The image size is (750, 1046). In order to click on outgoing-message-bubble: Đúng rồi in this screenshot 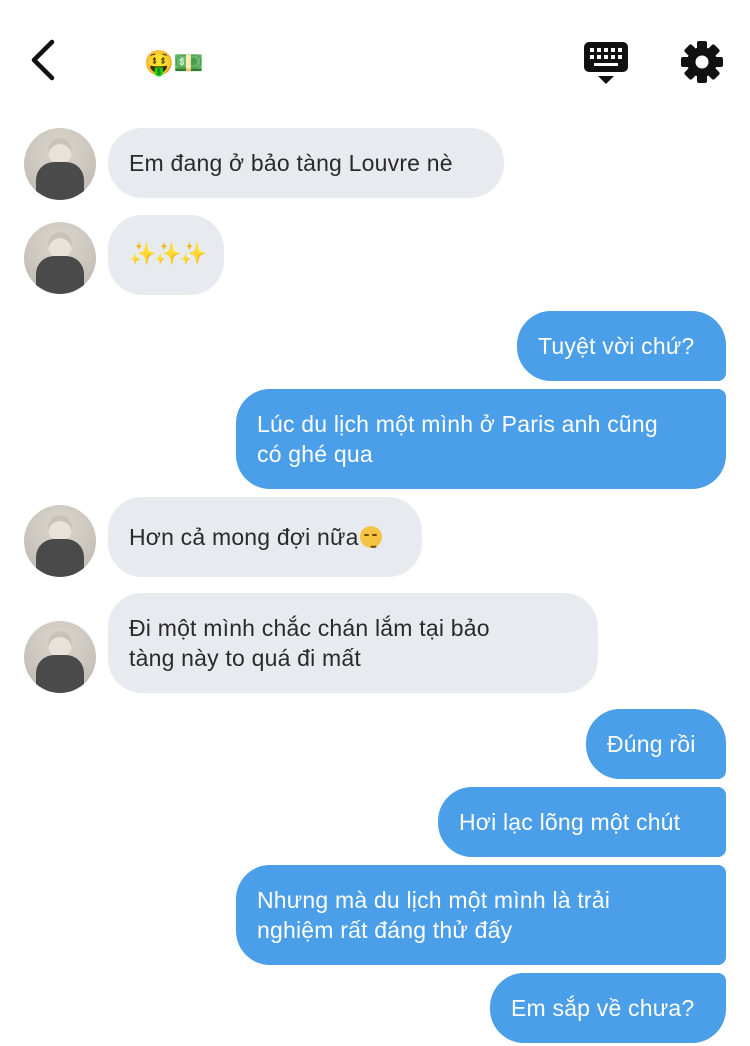, I will do `click(656, 744)`.